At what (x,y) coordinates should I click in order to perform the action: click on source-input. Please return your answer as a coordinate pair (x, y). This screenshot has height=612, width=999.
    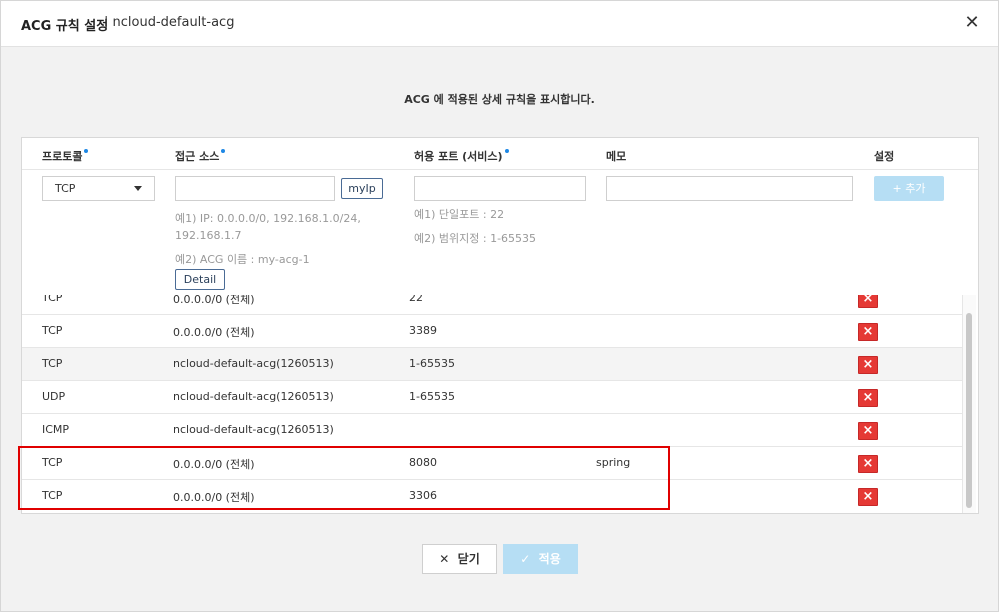
    Looking at the image, I should click on (255, 188).